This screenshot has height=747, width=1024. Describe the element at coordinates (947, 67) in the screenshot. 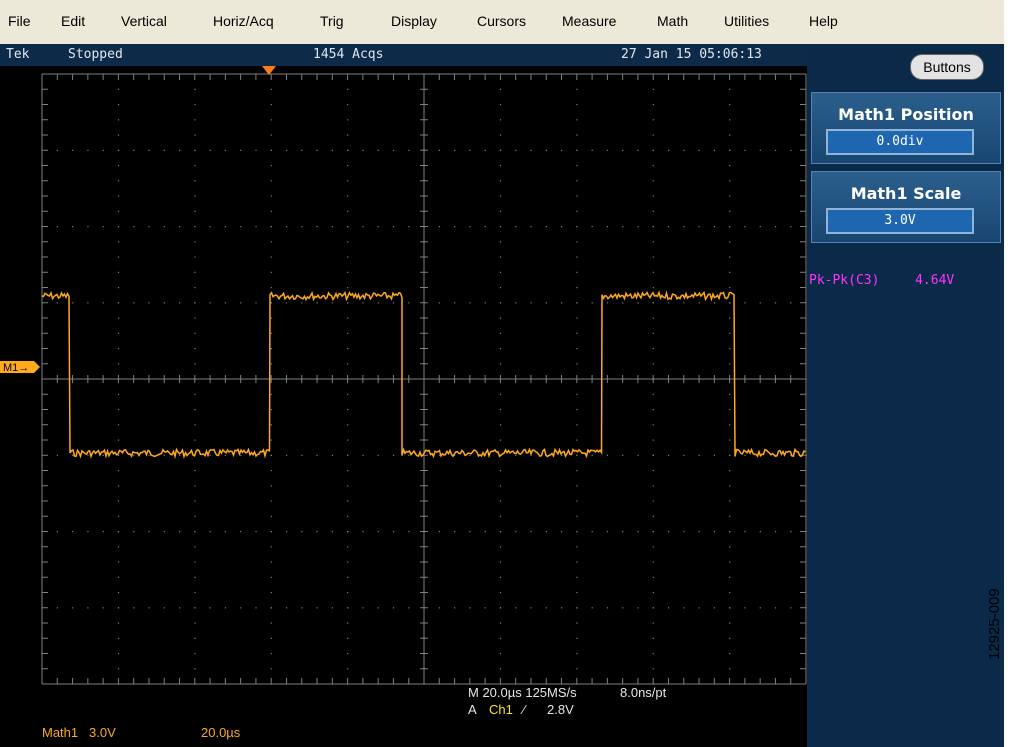

I see `buttons-button: Buttons` at that location.